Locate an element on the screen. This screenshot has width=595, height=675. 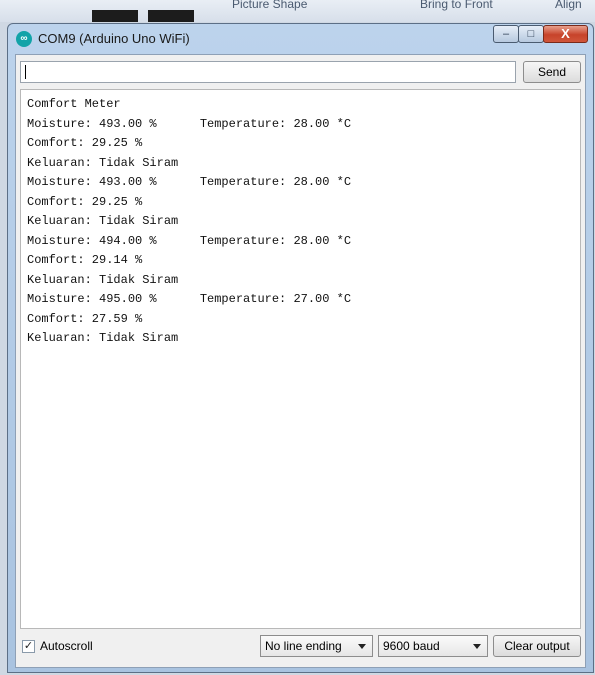
serial-input is located at coordinates (268, 72).